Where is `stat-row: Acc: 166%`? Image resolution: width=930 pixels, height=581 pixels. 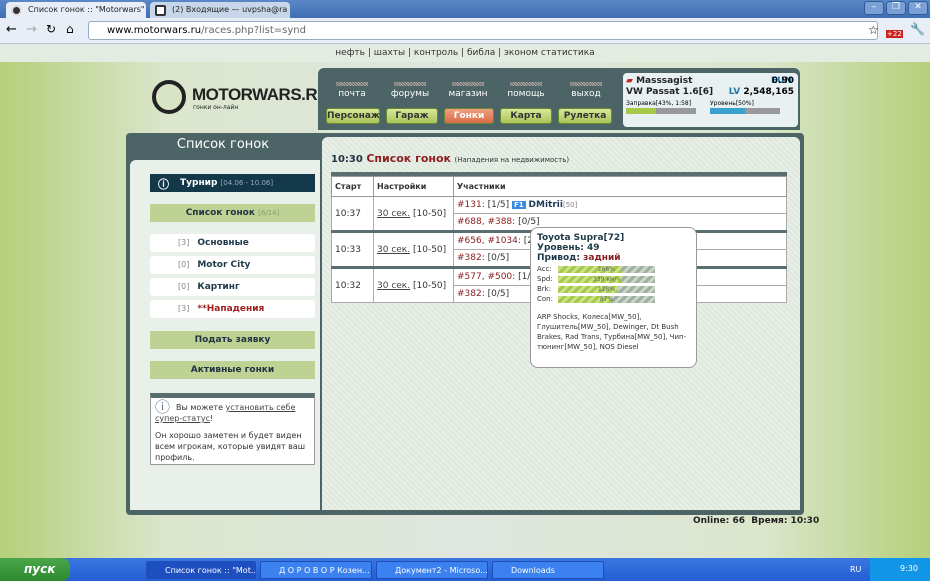
stat-row: Acc: 166% is located at coordinates (613, 269).